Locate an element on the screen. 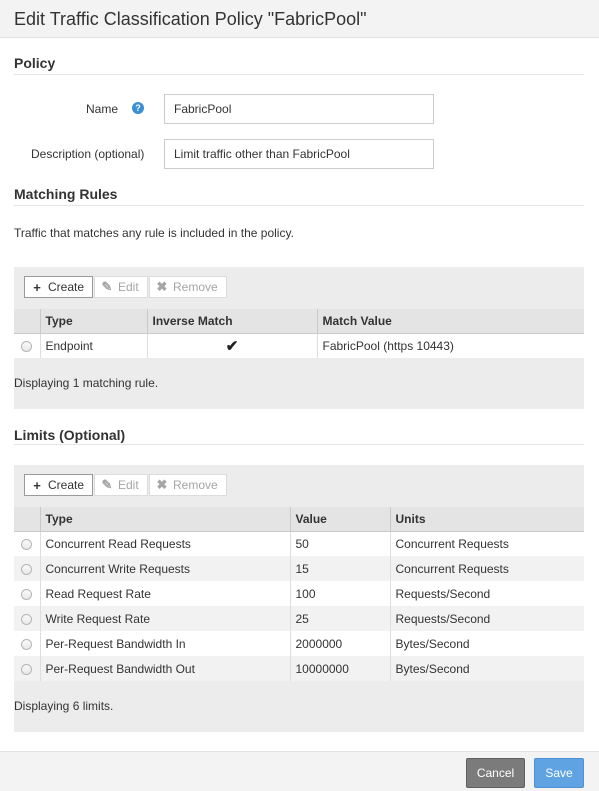  create-limit-label: Create is located at coordinates (66, 485).